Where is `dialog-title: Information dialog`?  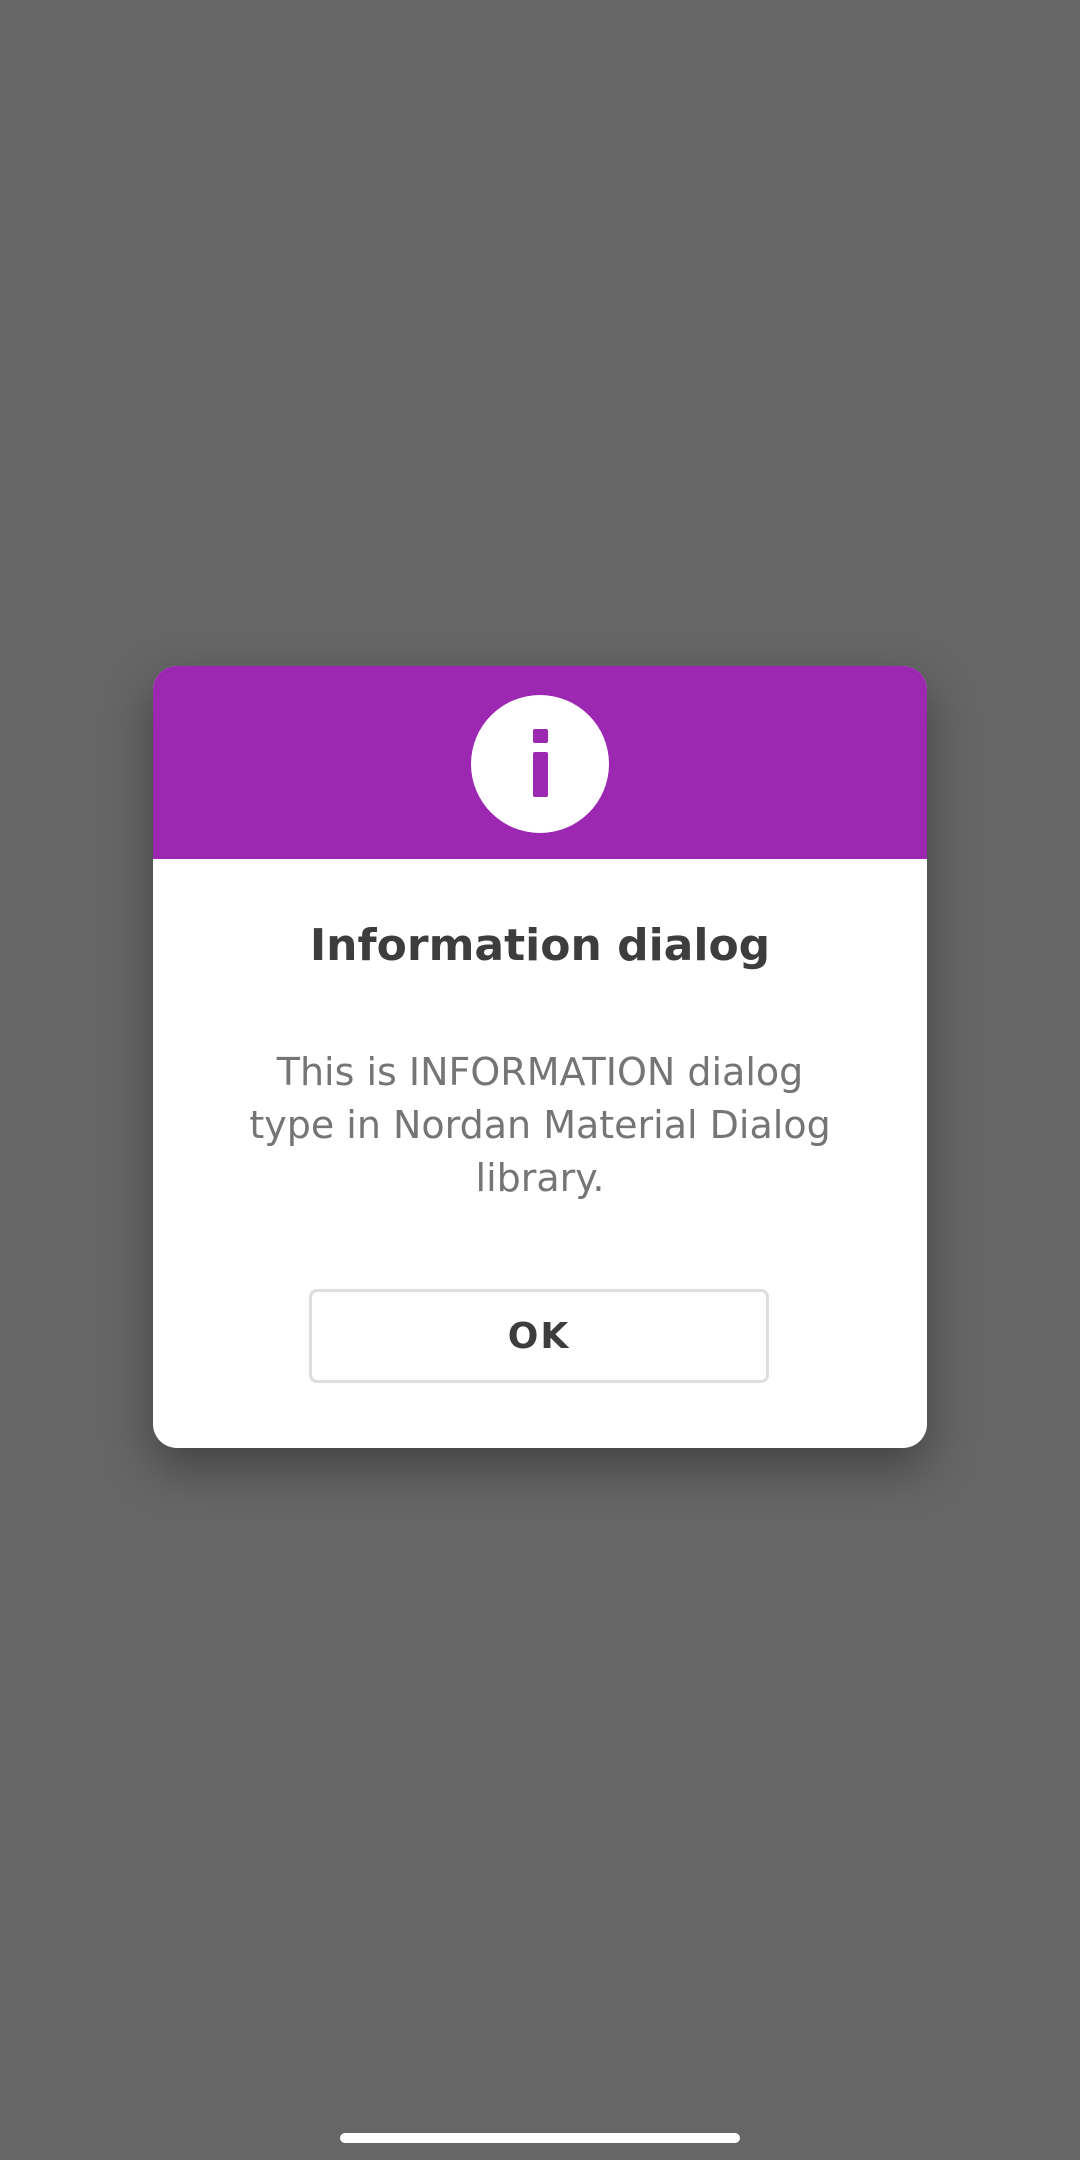 dialog-title: Information dialog is located at coordinates (540, 945).